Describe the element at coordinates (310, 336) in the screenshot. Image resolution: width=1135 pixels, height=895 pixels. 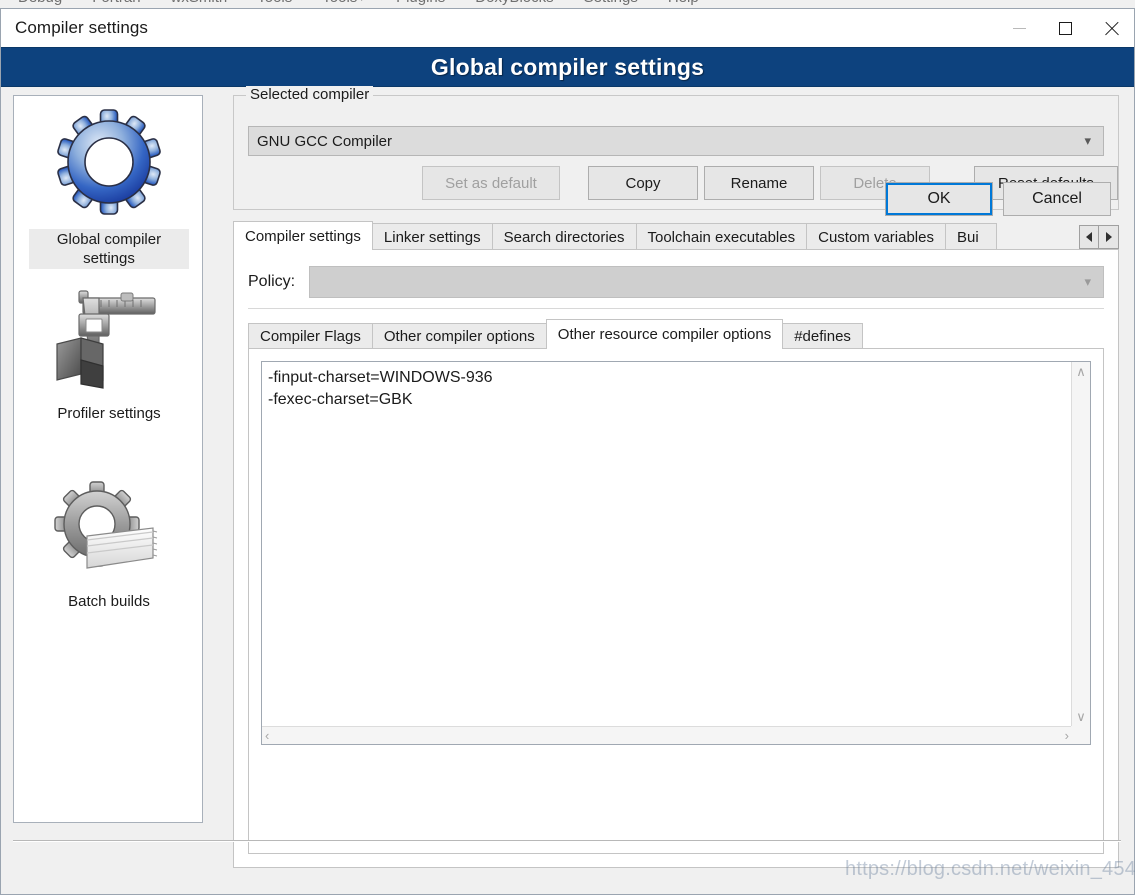
I see `tab-compiler-flags: Compiler Flags` at that location.